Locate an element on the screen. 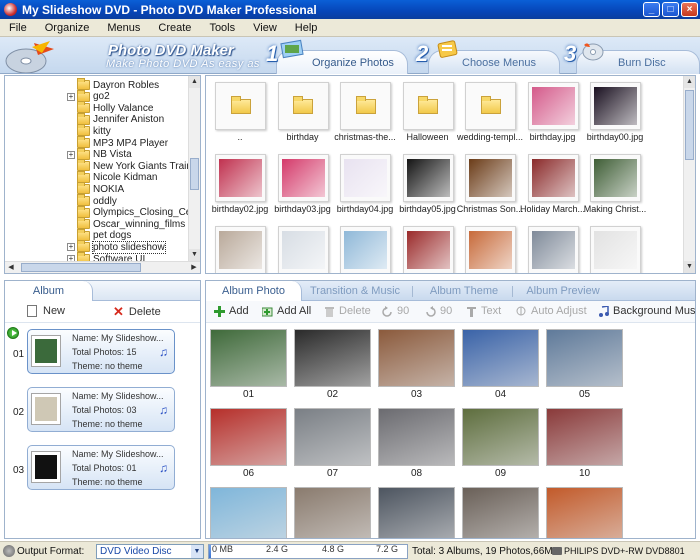 The height and width of the screenshot is (560, 700). browser-folder-item: Halloween is located at coordinates (428, 112).